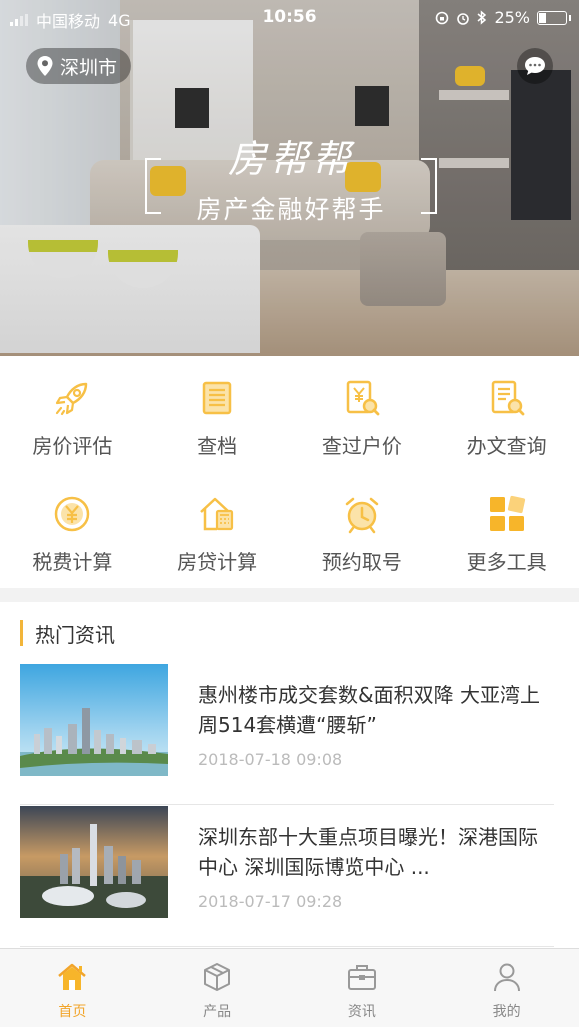 Image resolution: width=579 pixels, height=1027 pixels. I want to click on tool-more: 更多工具, so click(506, 530).